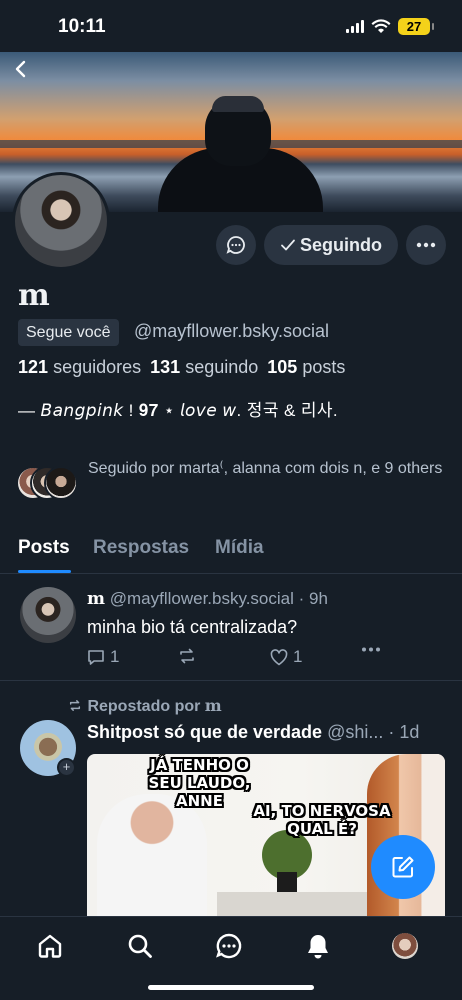 The image size is (462, 1000). I want to click on nav-search, so click(140, 946).